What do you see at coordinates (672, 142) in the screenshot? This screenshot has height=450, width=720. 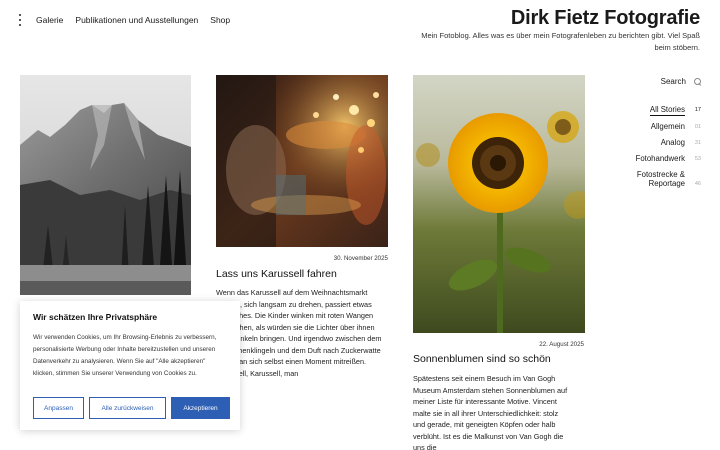 I see `category-label: Analog` at bounding box center [672, 142].